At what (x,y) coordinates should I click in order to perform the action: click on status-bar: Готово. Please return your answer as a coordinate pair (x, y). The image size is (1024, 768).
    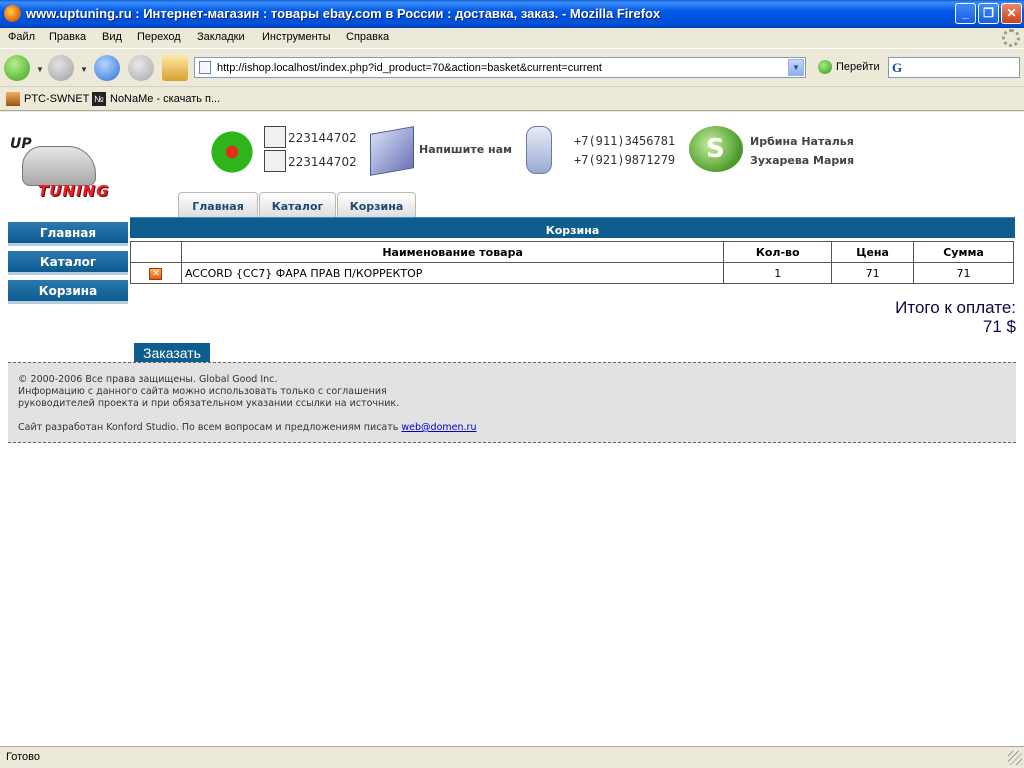
    Looking at the image, I should click on (512, 757).